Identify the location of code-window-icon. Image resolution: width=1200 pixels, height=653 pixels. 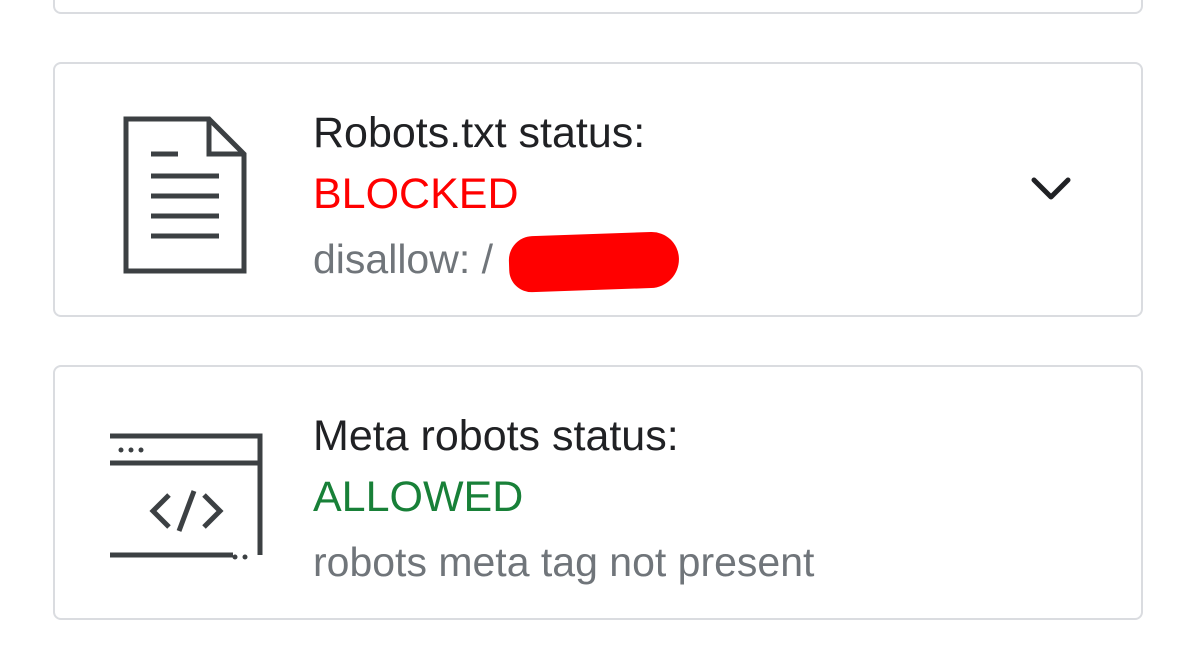
(186, 496).